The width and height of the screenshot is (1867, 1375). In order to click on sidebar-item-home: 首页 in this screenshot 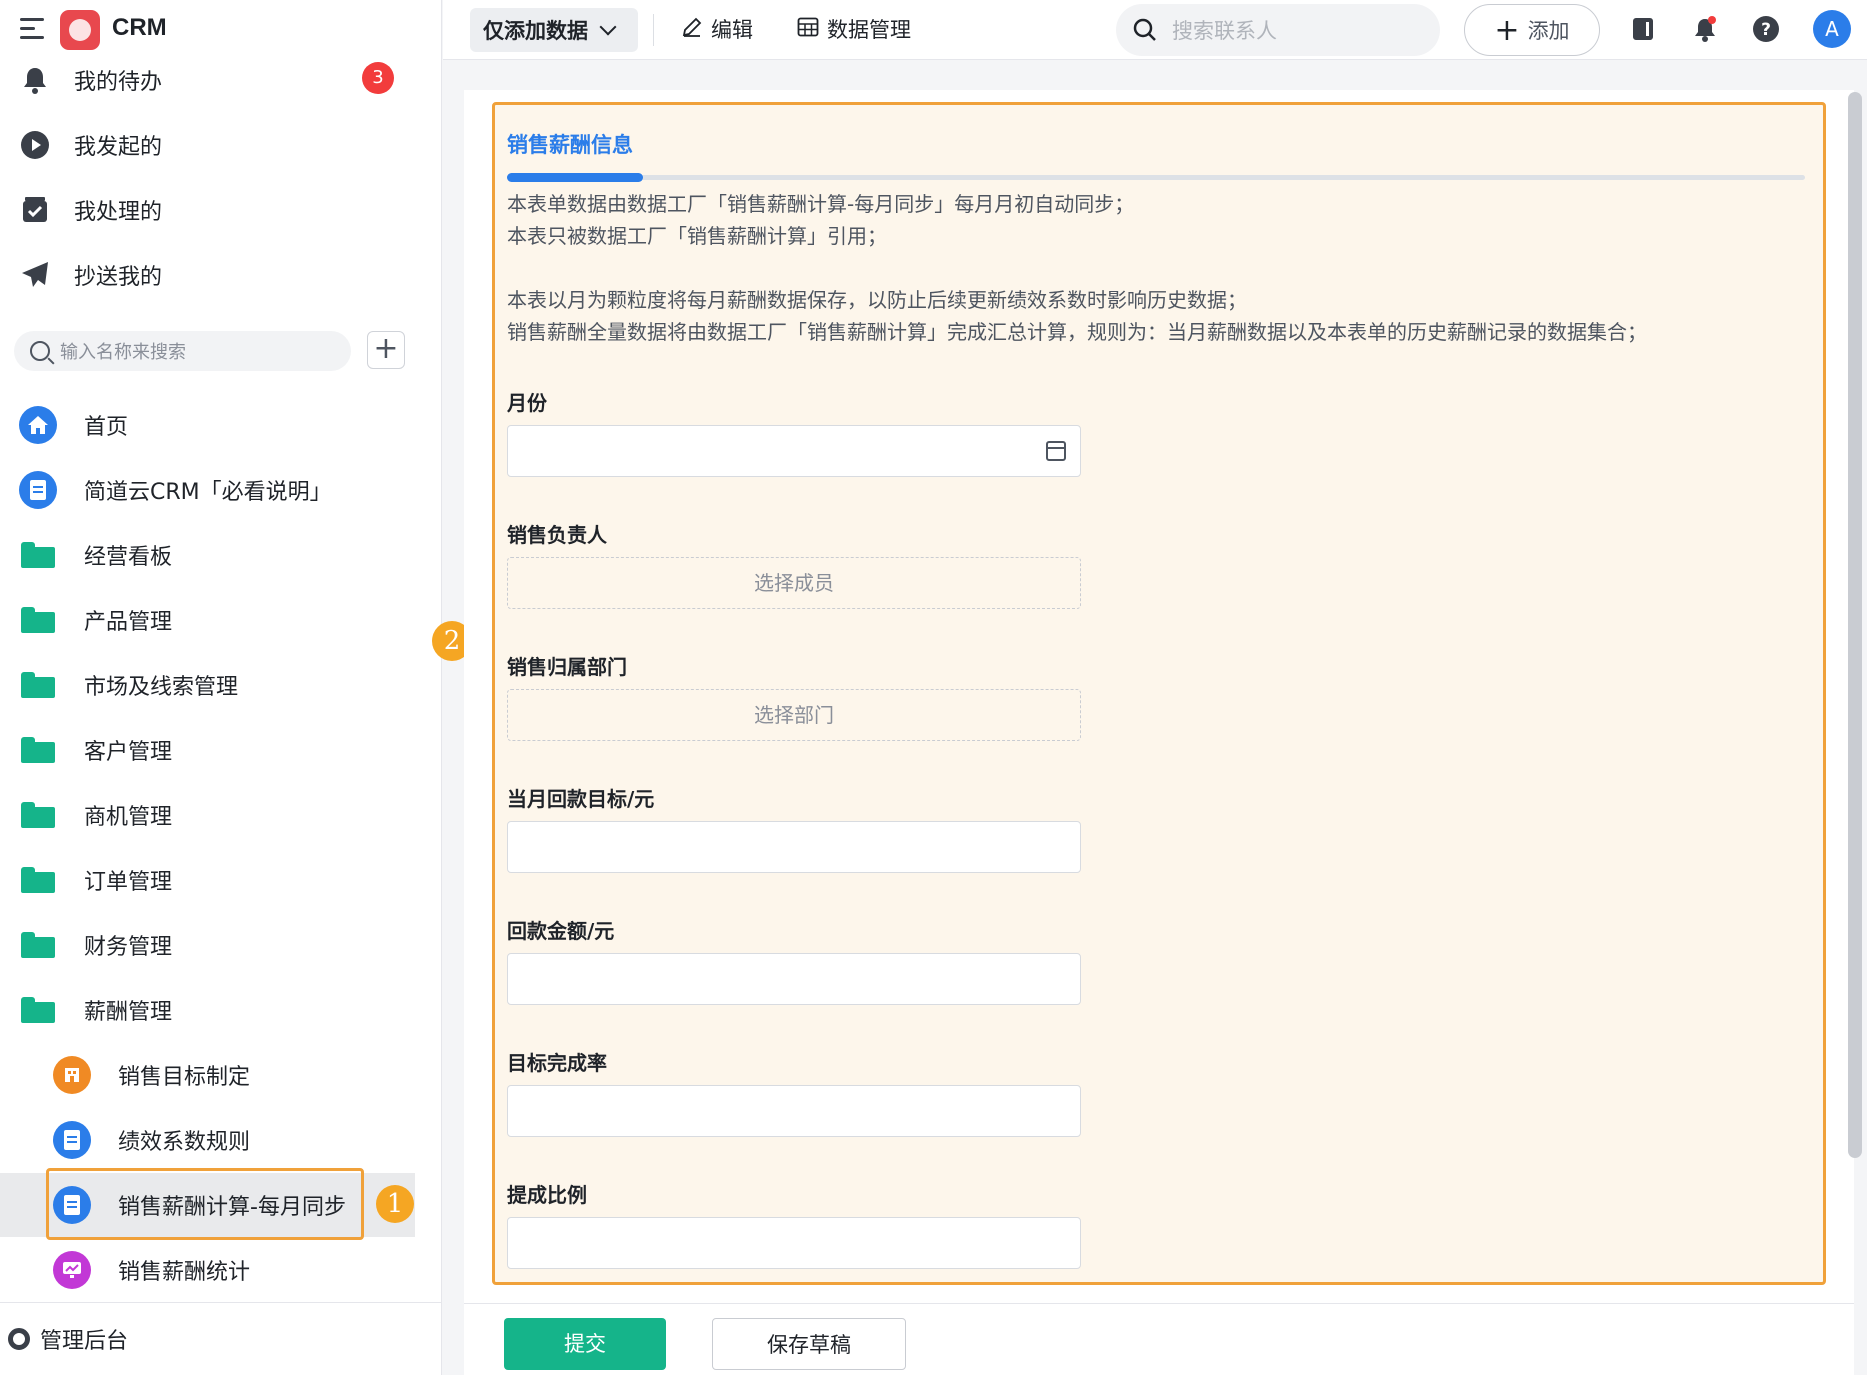, I will do `click(218, 425)`.